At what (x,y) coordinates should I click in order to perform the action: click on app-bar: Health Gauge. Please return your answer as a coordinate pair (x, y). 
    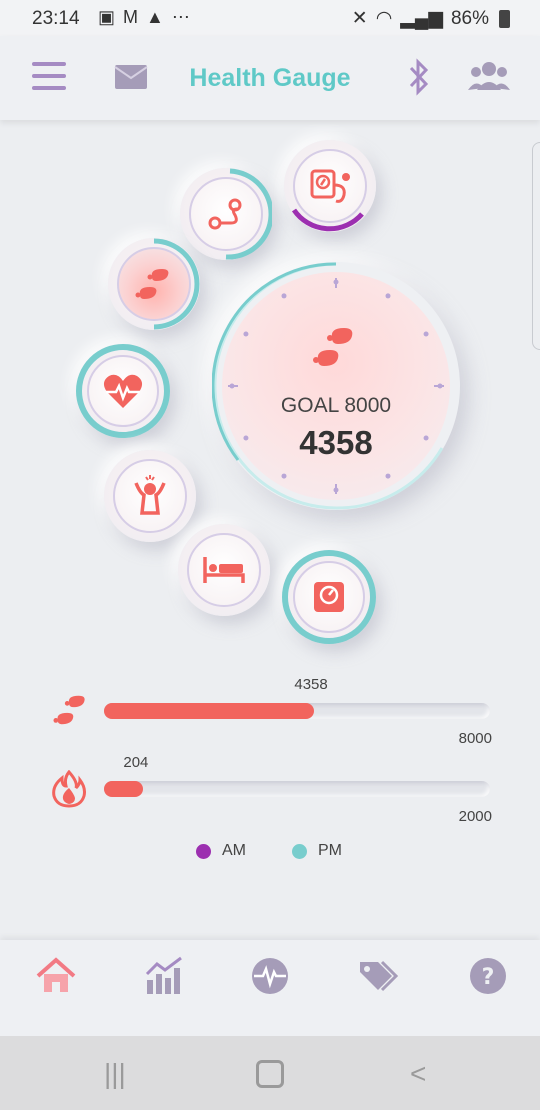
    Looking at the image, I should click on (270, 78).